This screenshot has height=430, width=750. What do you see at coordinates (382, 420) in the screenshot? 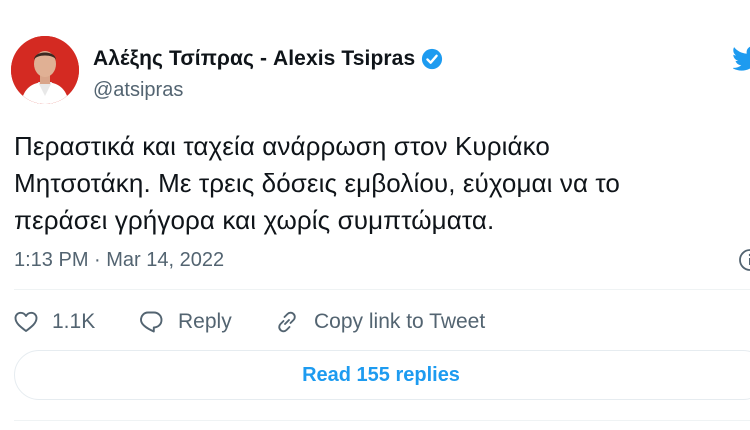
I see `bottom-divider` at bounding box center [382, 420].